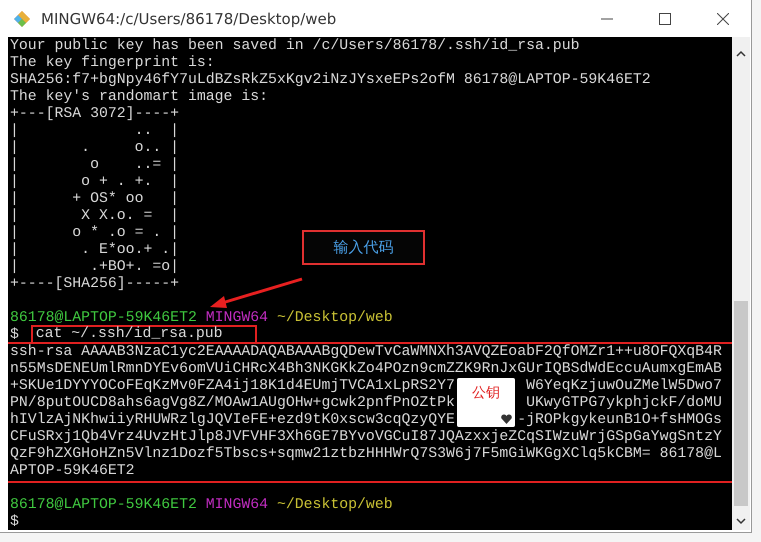 The width and height of the screenshot is (761, 542). What do you see at coordinates (741, 54) in the screenshot?
I see `scroll-up-icon` at bounding box center [741, 54].